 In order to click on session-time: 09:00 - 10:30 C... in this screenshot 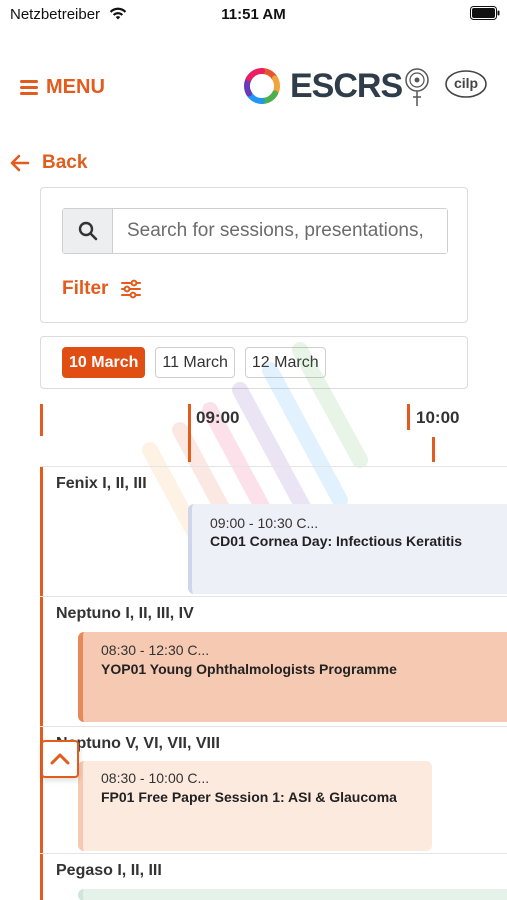, I will do `click(264, 523)`.